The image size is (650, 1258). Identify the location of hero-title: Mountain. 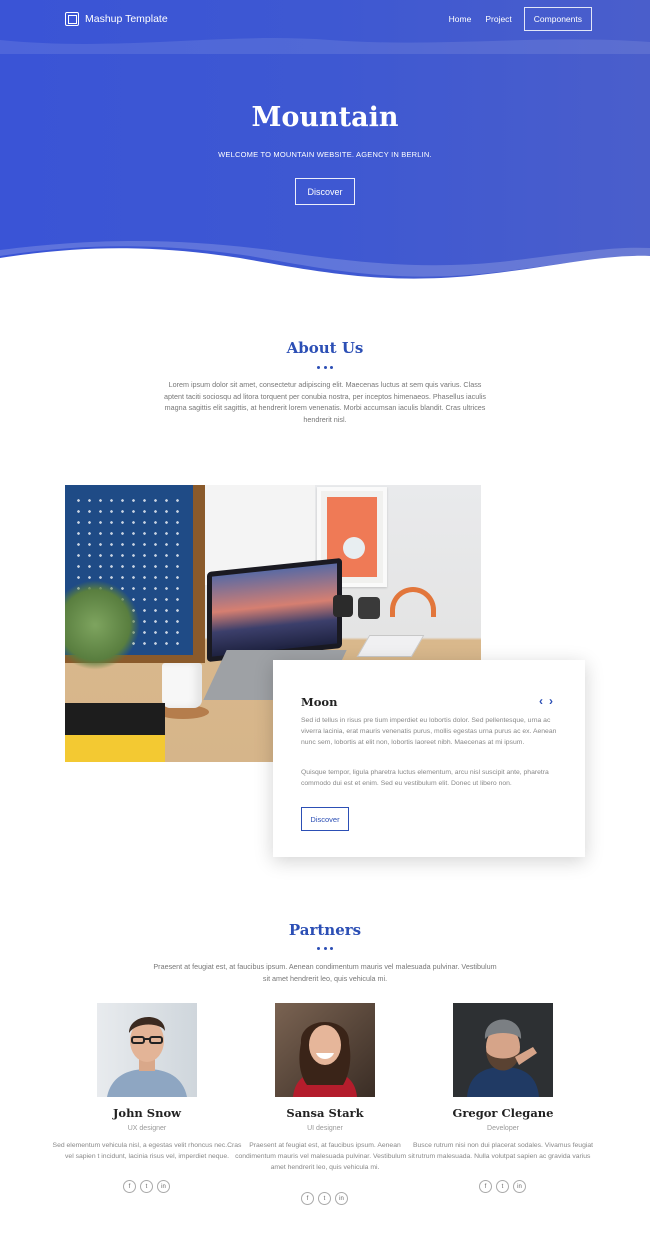
(325, 117).